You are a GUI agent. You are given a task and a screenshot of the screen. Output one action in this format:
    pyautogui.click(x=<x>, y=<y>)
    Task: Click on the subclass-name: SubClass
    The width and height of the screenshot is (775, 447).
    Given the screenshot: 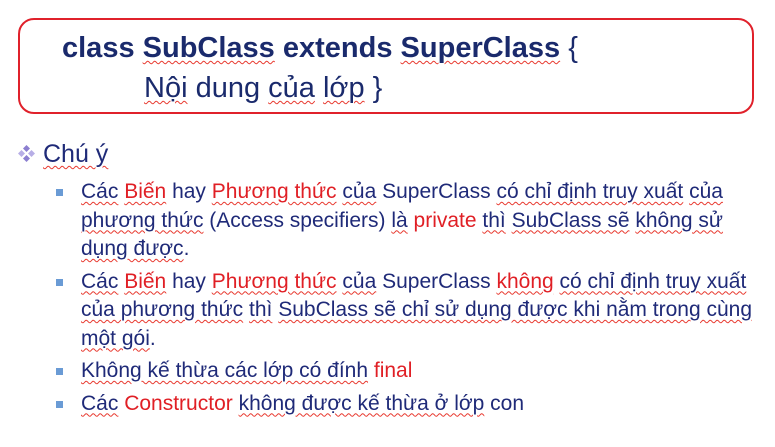 What is the action you would take?
    pyautogui.click(x=208, y=48)
    